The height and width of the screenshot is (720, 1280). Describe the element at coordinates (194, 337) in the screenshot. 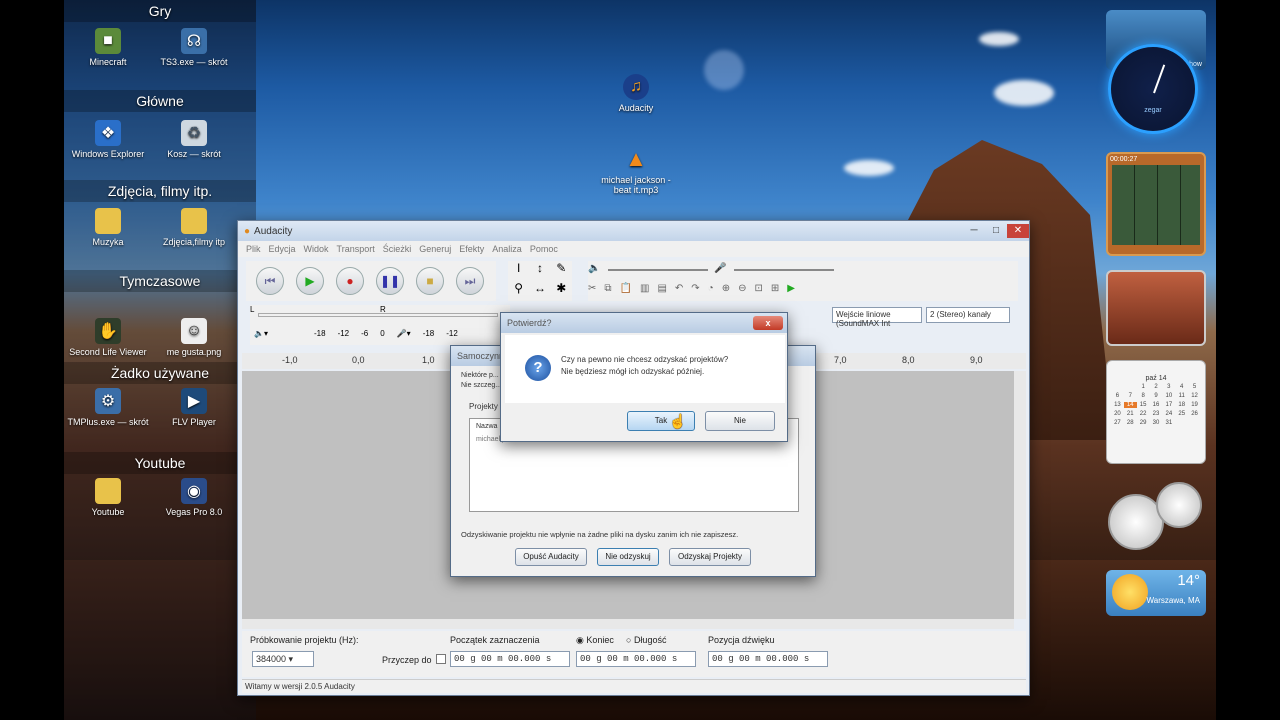

I see `desktop-icon-me-gusta: ☺ me gusta.png` at that location.